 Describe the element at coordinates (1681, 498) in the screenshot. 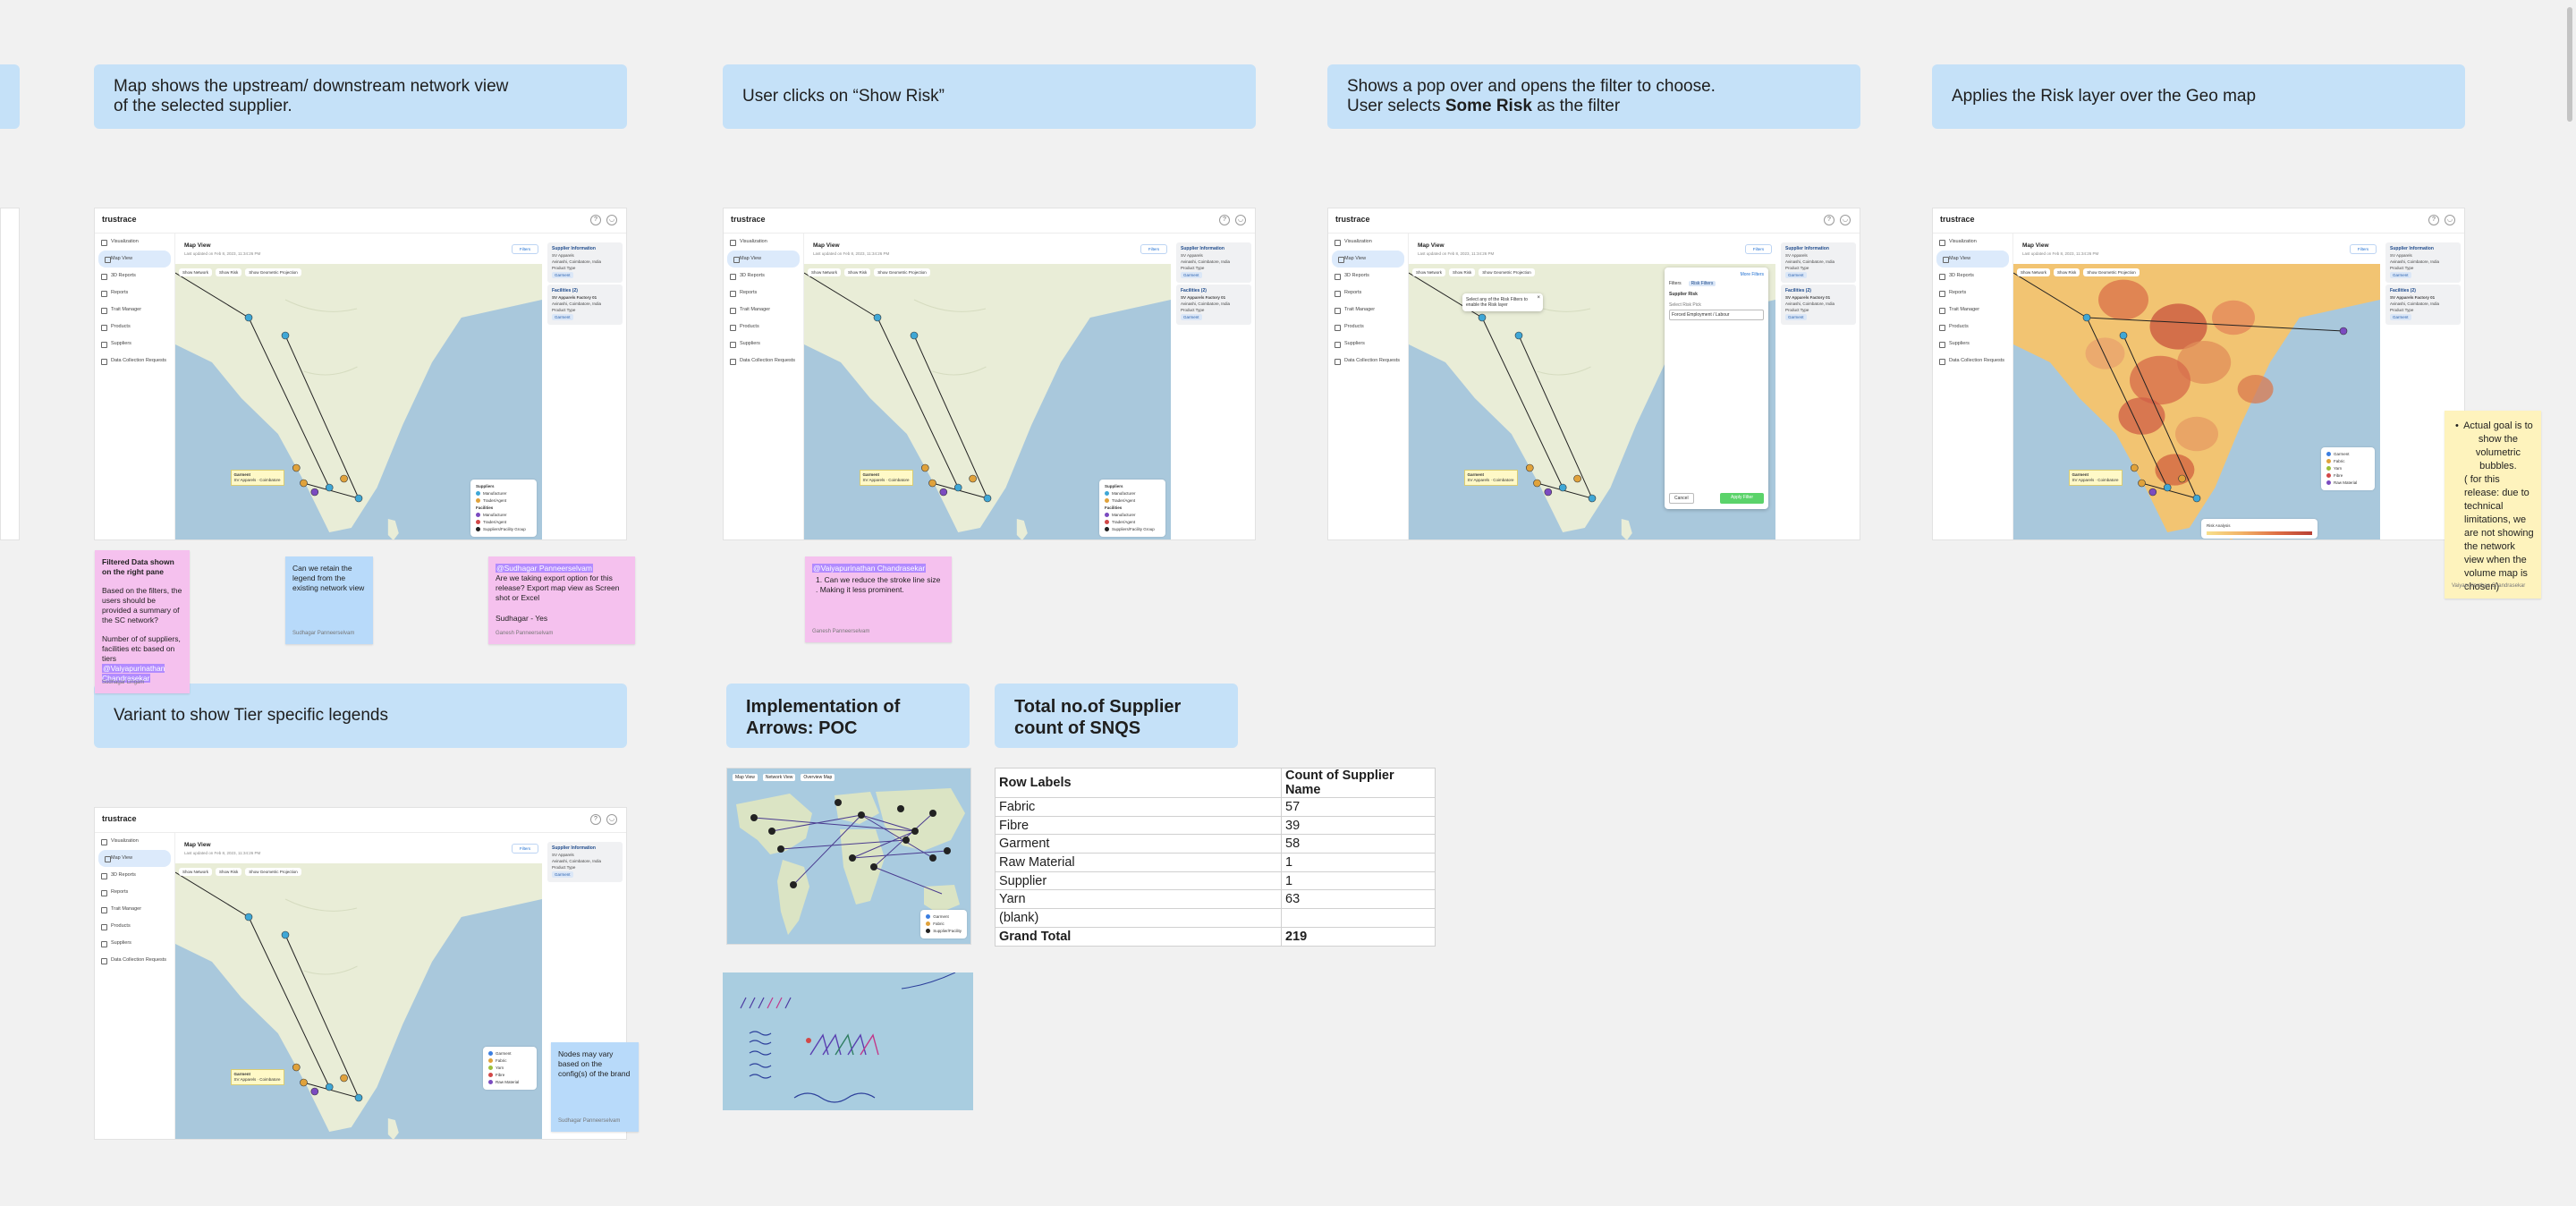

I see `cancel-button: Cancel` at that location.